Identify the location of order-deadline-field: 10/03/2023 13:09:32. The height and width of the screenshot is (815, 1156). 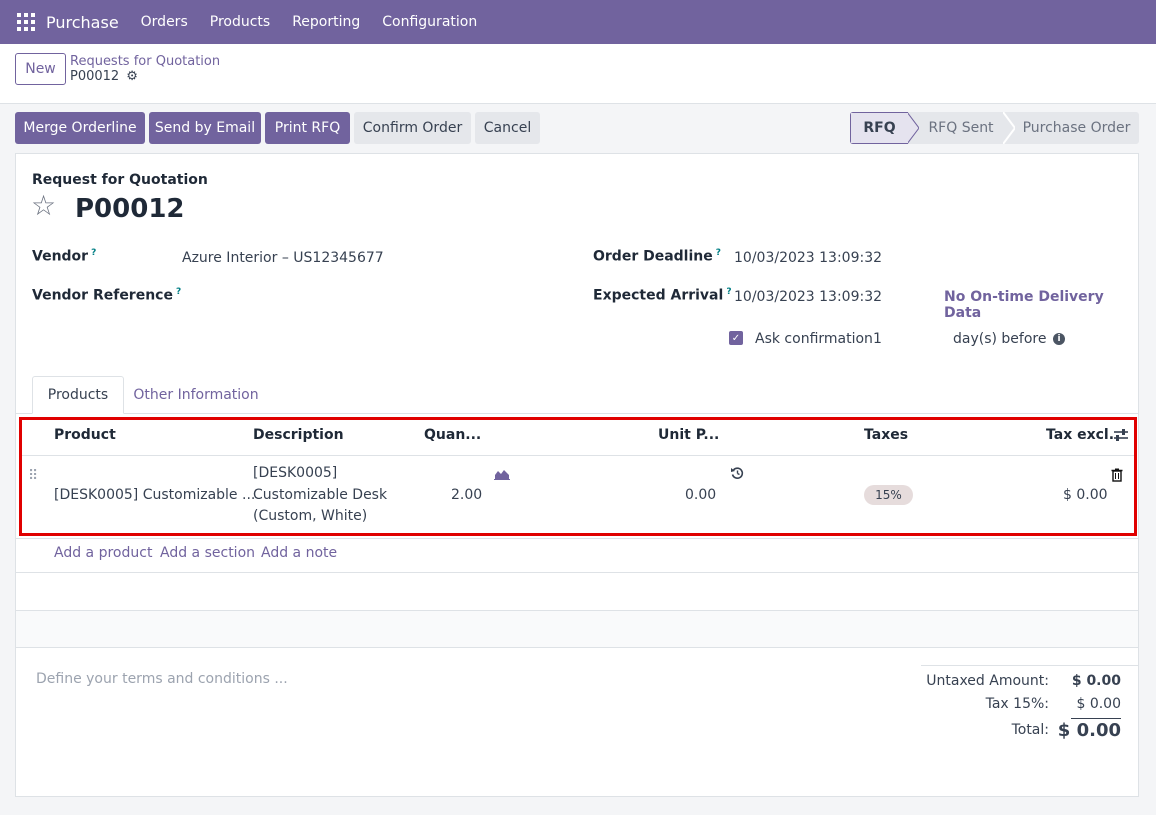
(808, 258).